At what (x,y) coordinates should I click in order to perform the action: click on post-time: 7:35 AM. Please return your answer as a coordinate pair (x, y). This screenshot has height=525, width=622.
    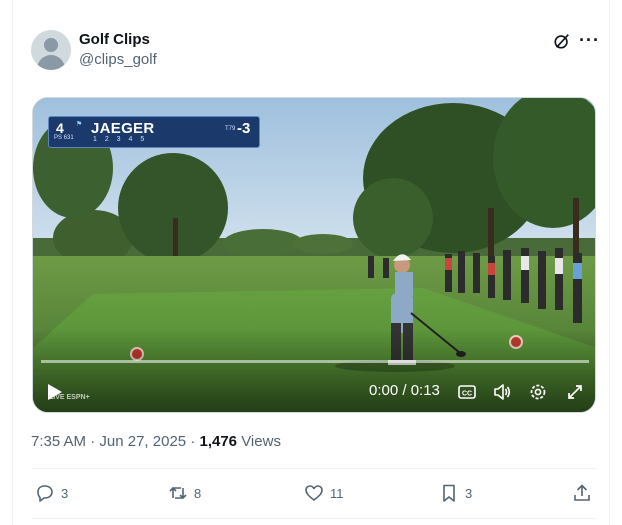
    Looking at the image, I should click on (58, 441).